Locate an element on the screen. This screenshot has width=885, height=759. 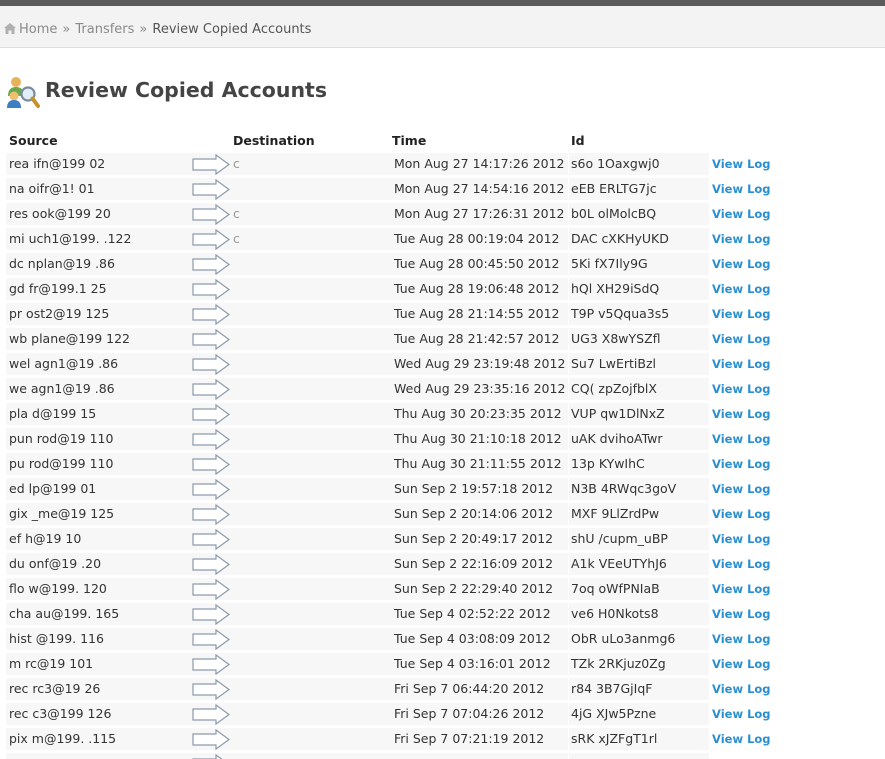
transfer-id: 4jG XJw5Pzne is located at coordinates (639, 714).